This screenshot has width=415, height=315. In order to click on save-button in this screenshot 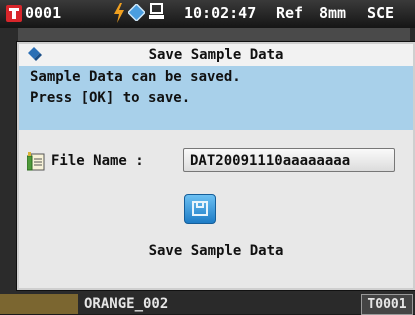, I will do `click(200, 209)`.